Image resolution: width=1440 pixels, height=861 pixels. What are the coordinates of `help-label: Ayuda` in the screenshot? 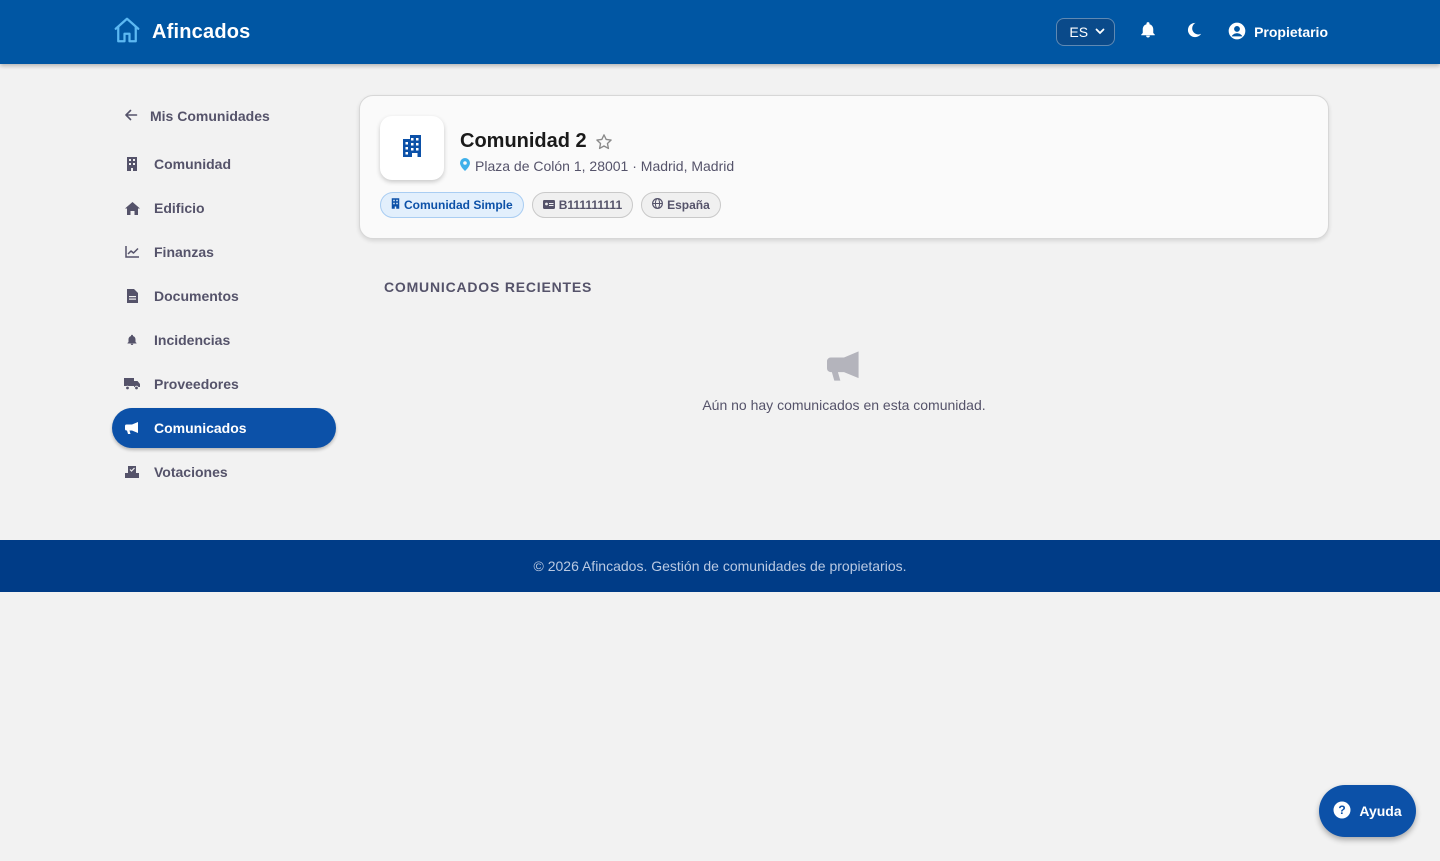 It's located at (1380, 811).